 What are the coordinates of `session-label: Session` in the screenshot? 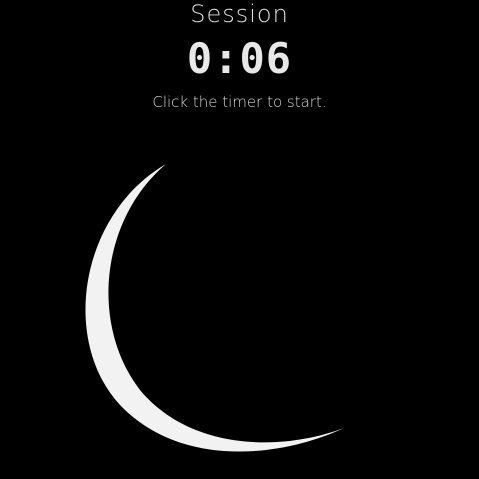 It's located at (239, 14).